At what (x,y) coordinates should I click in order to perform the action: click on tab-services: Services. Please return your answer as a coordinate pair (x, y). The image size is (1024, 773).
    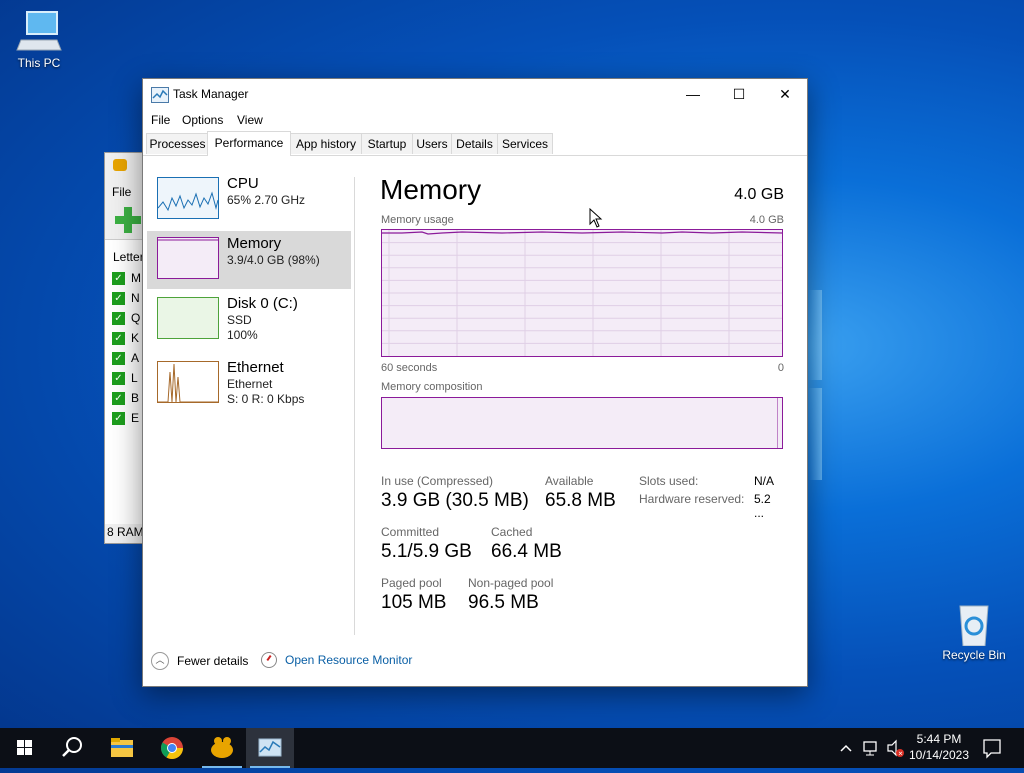
    Looking at the image, I should click on (525, 143).